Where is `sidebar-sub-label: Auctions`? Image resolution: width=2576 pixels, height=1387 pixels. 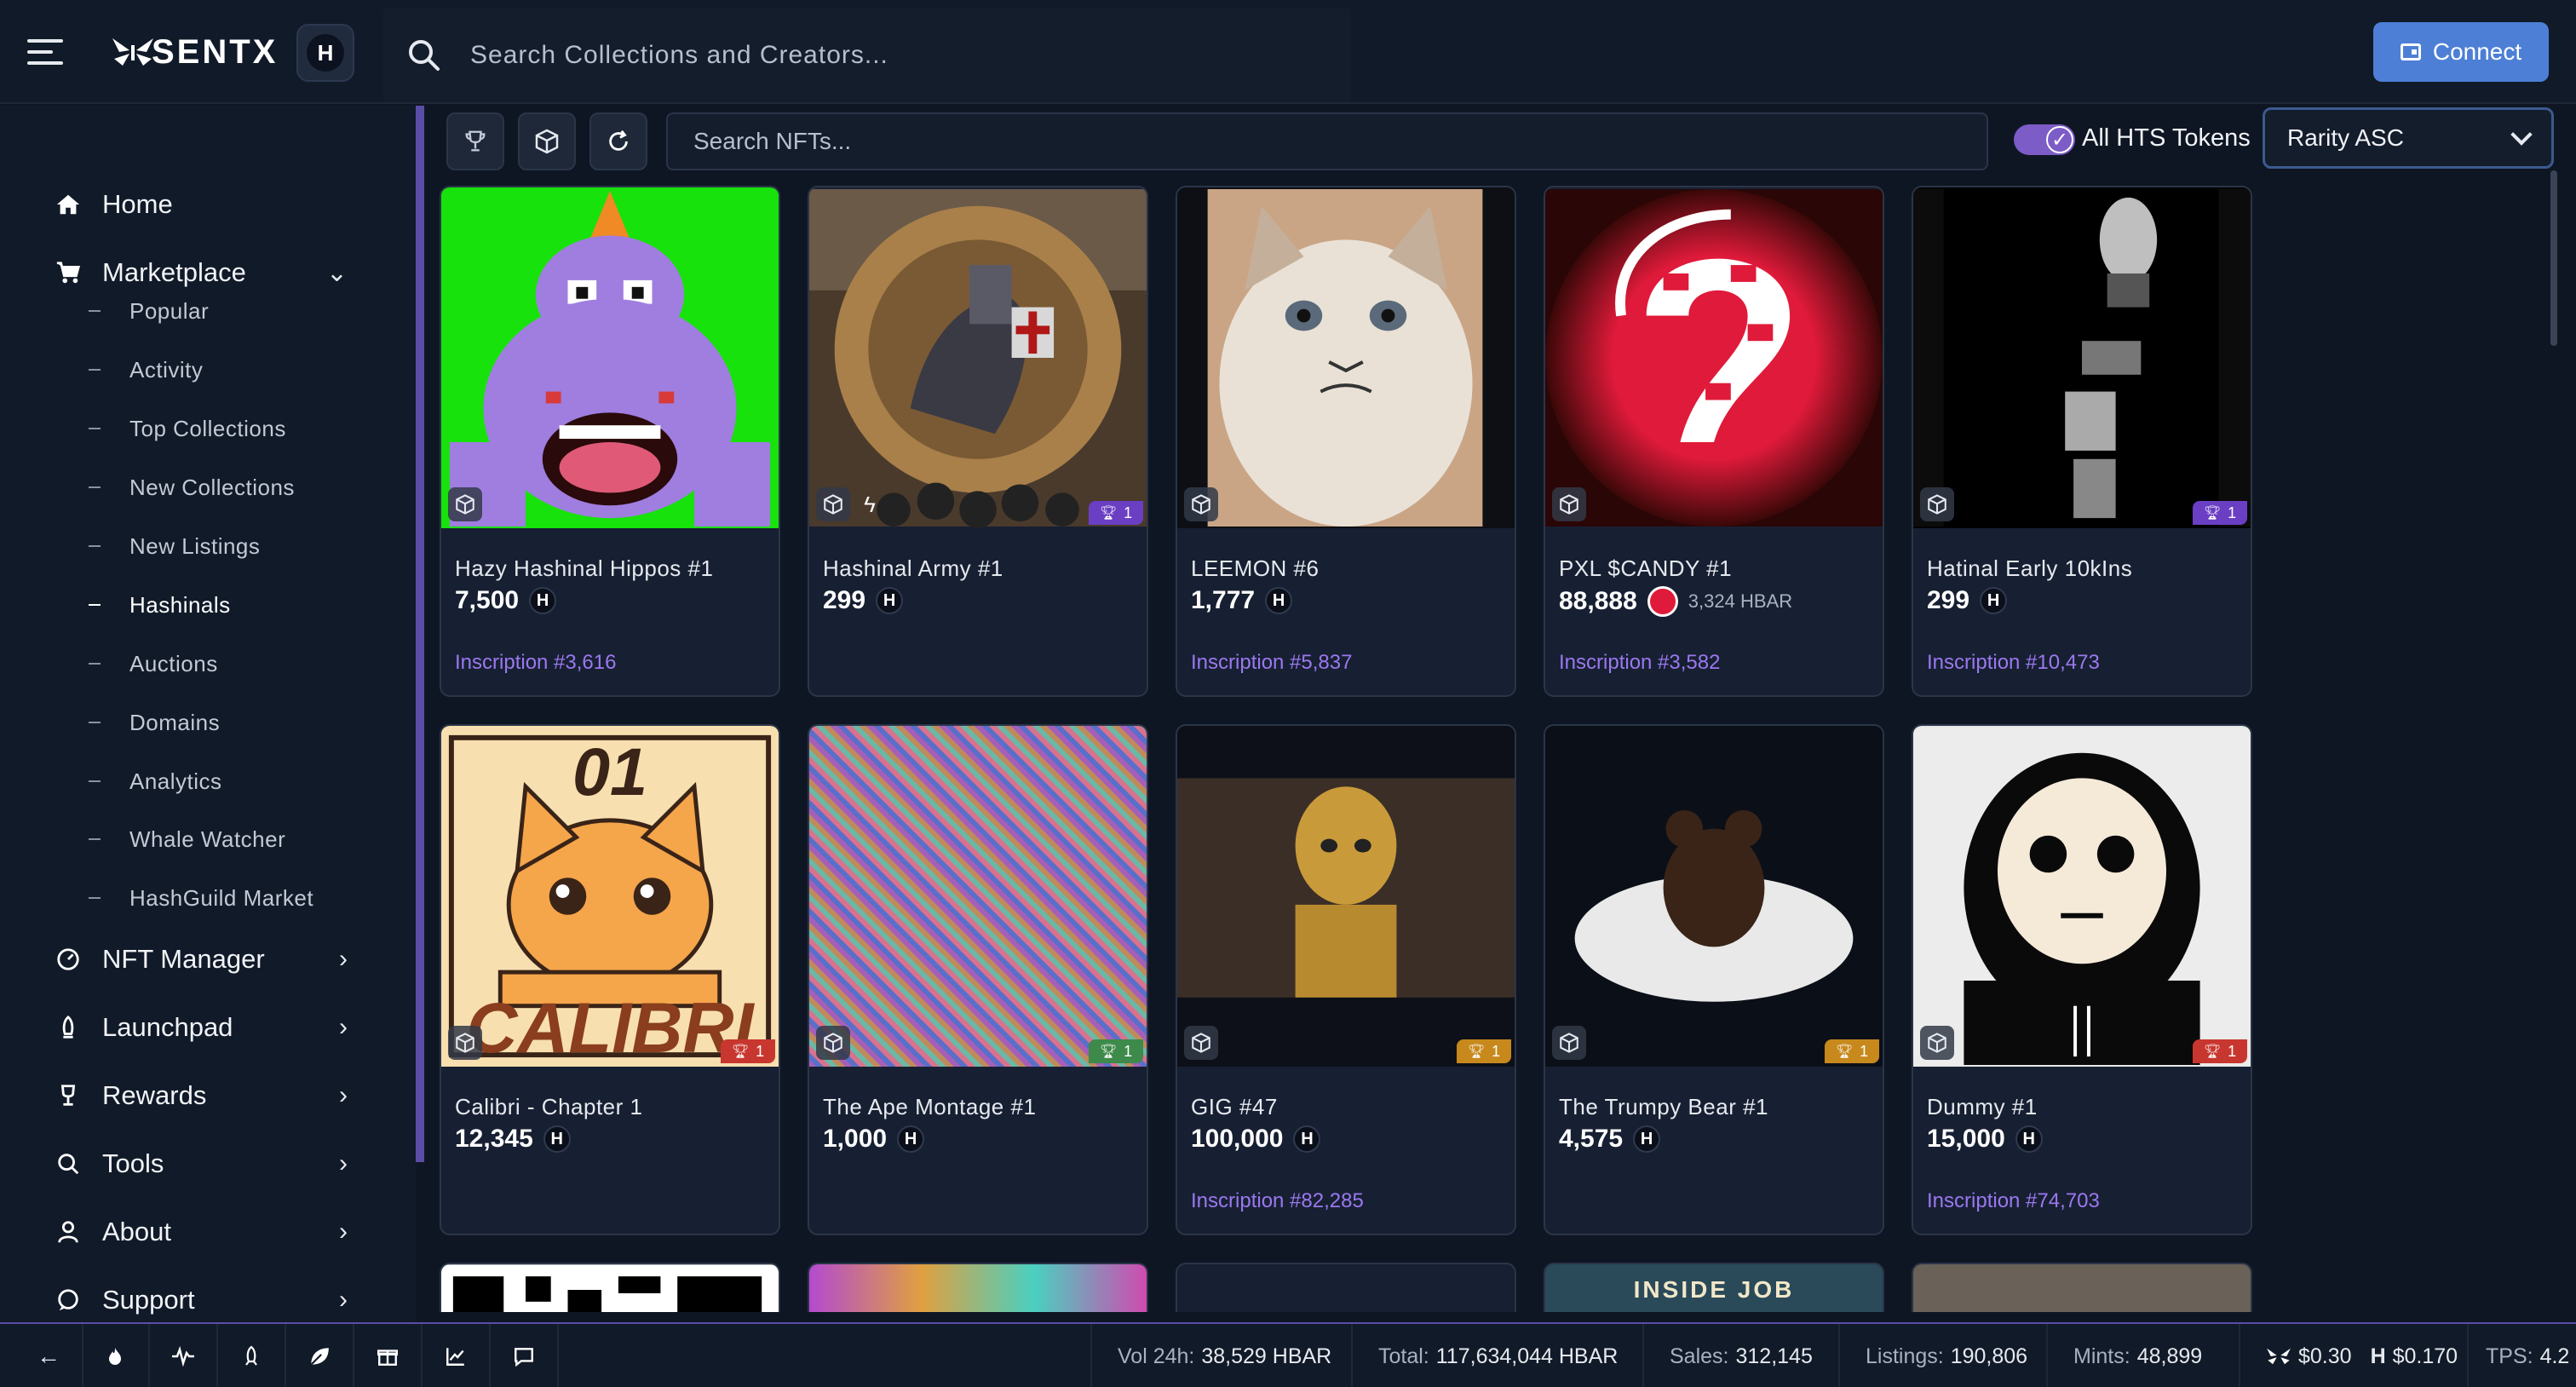
sidebar-sub-label: Auctions is located at coordinates (174, 663).